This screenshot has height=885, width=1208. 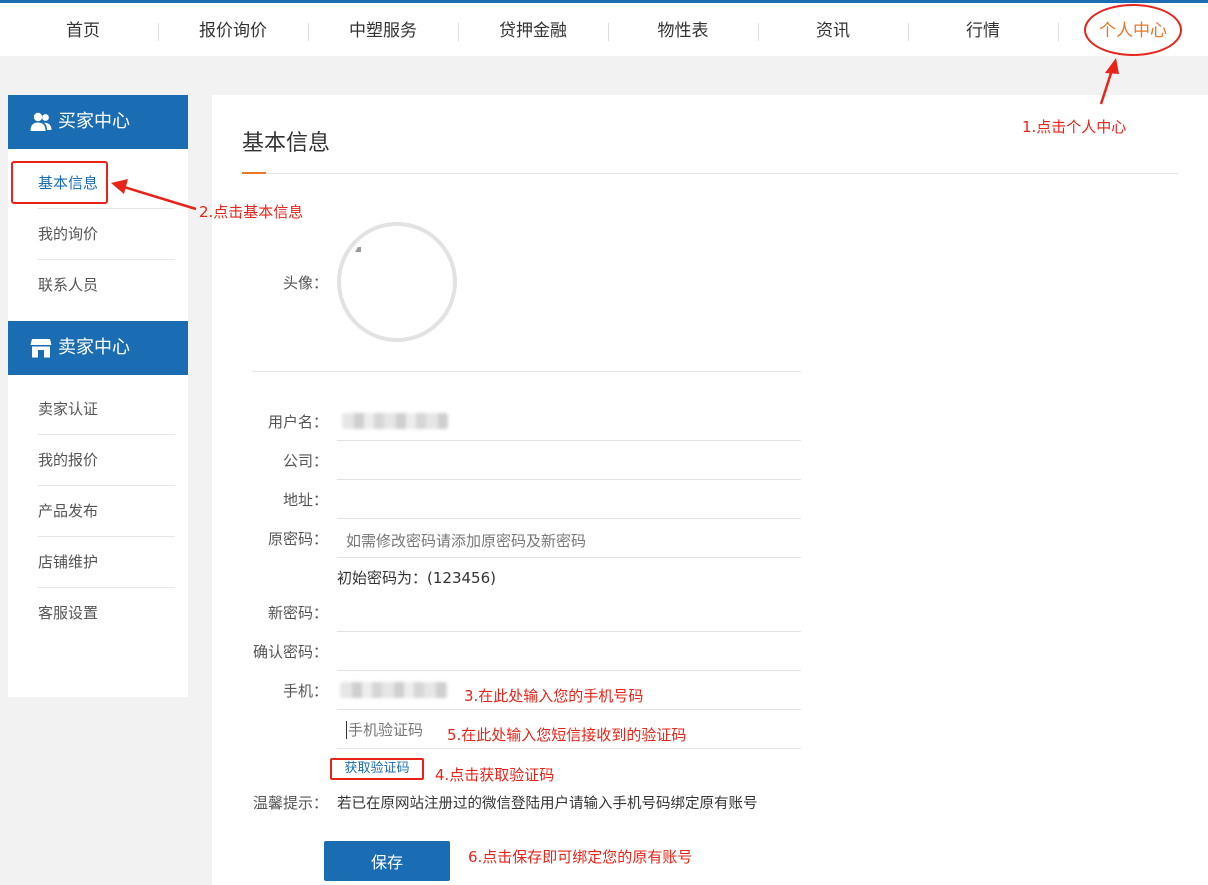 I want to click on old-password-label: 原密码：, so click(x=297, y=539).